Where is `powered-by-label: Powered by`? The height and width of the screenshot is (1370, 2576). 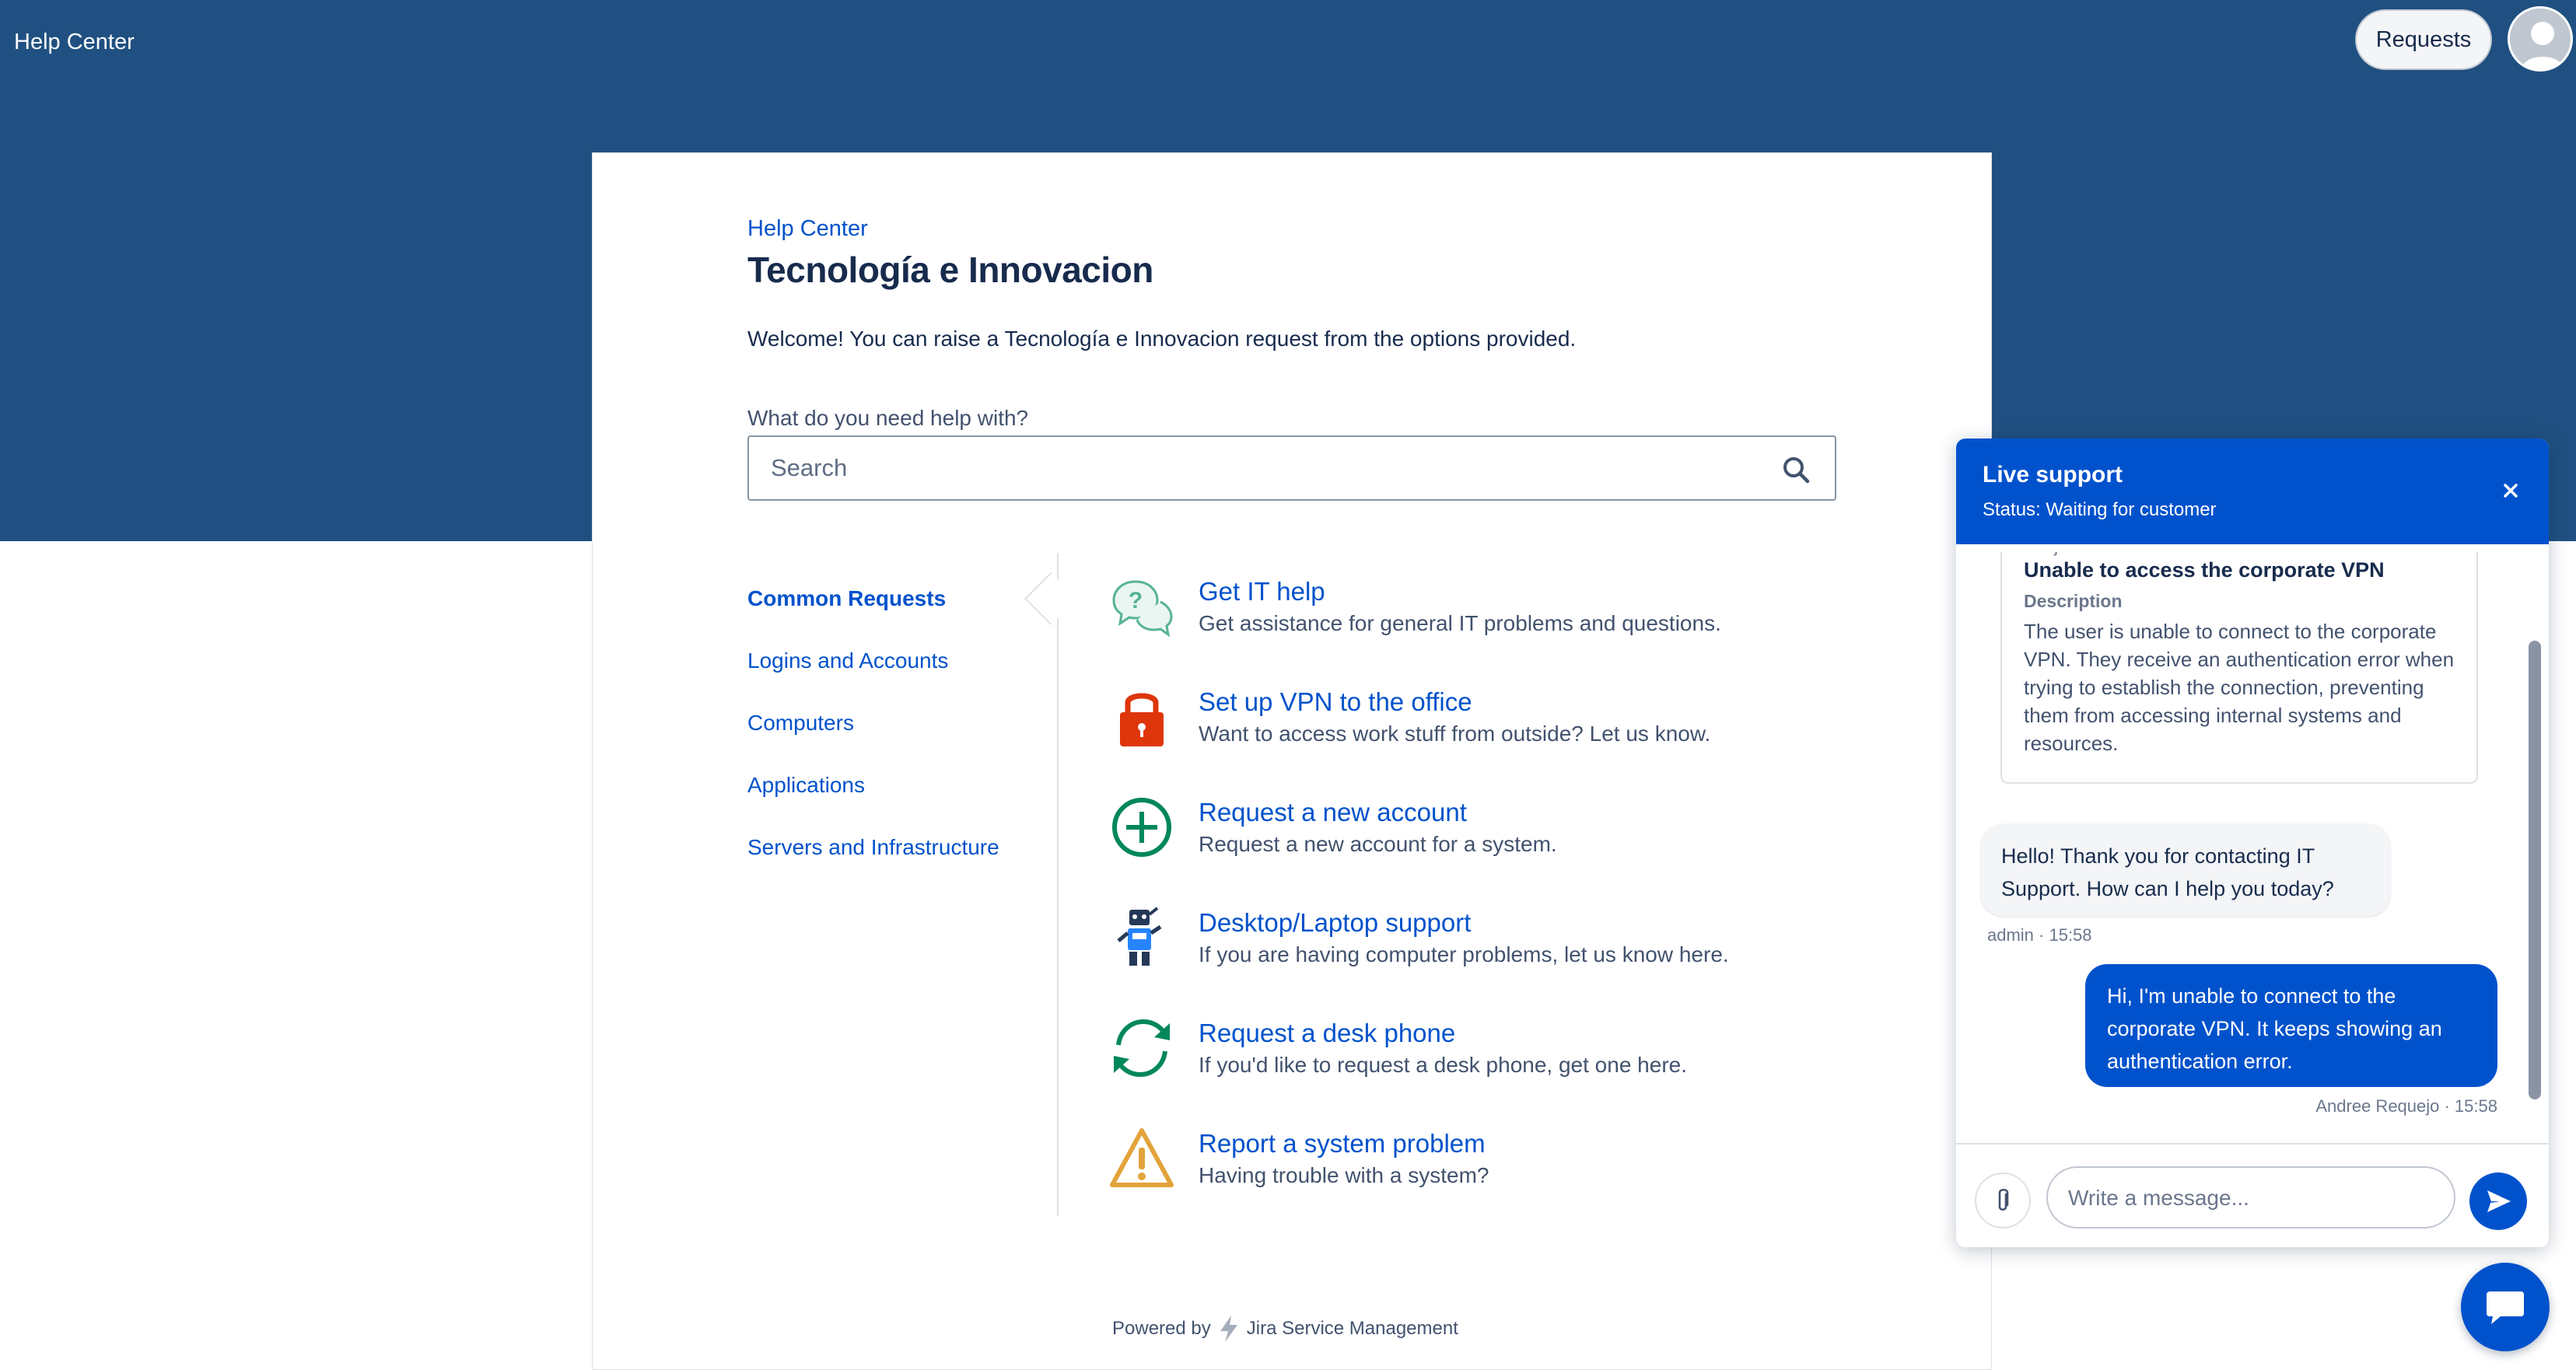
powered-by-label: Powered by is located at coordinates (1161, 1328).